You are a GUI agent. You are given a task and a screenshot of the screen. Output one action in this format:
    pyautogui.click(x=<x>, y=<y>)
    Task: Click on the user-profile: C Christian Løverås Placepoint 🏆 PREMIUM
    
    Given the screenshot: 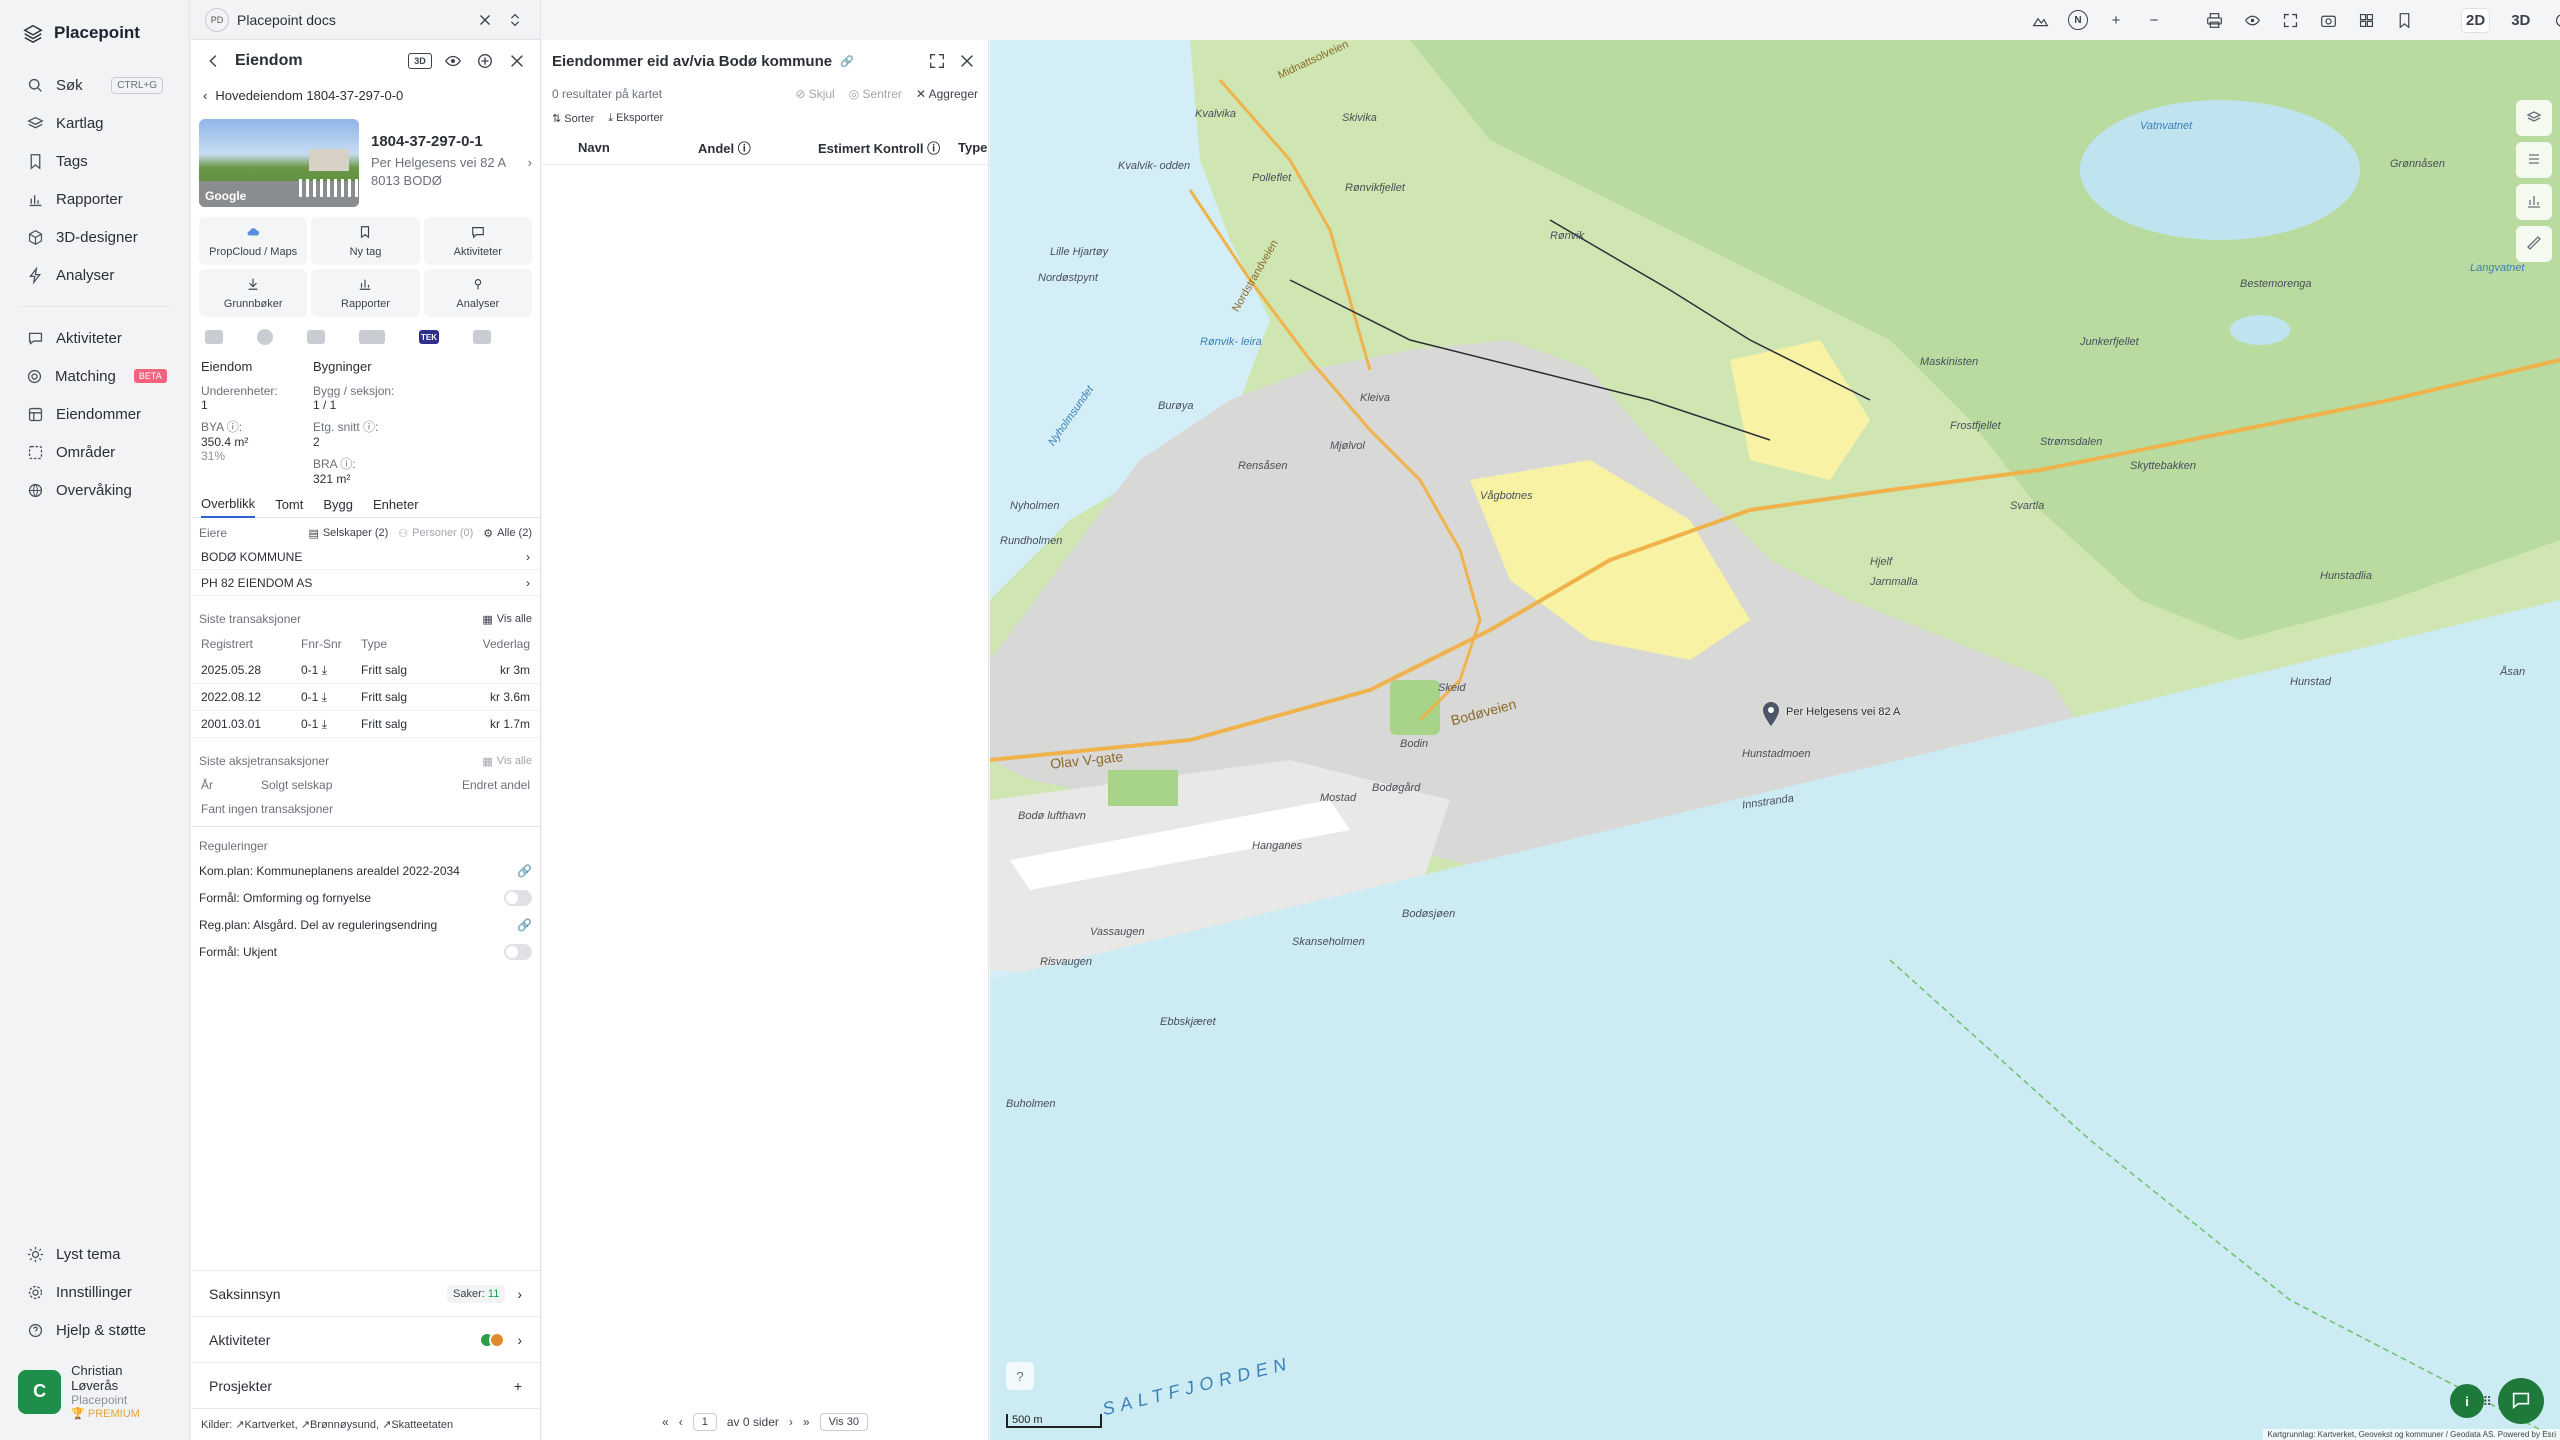 What is the action you would take?
    pyautogui.click(x=94, y=1394)
    